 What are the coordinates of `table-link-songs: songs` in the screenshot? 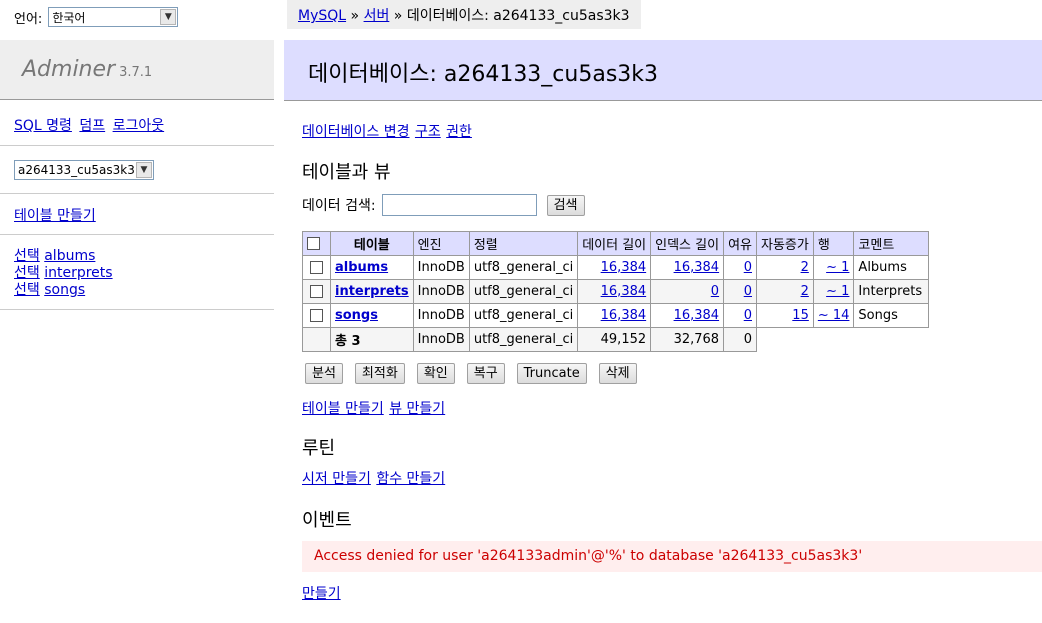 It's located at (64, 290).